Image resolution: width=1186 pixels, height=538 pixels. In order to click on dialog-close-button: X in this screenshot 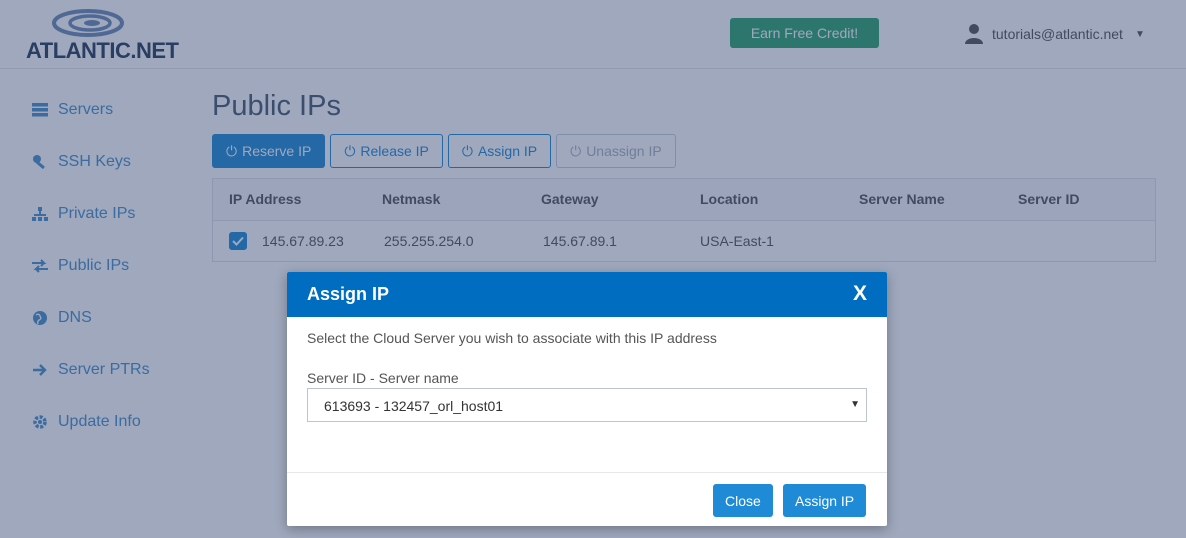, I will do `click(860, 294)`.